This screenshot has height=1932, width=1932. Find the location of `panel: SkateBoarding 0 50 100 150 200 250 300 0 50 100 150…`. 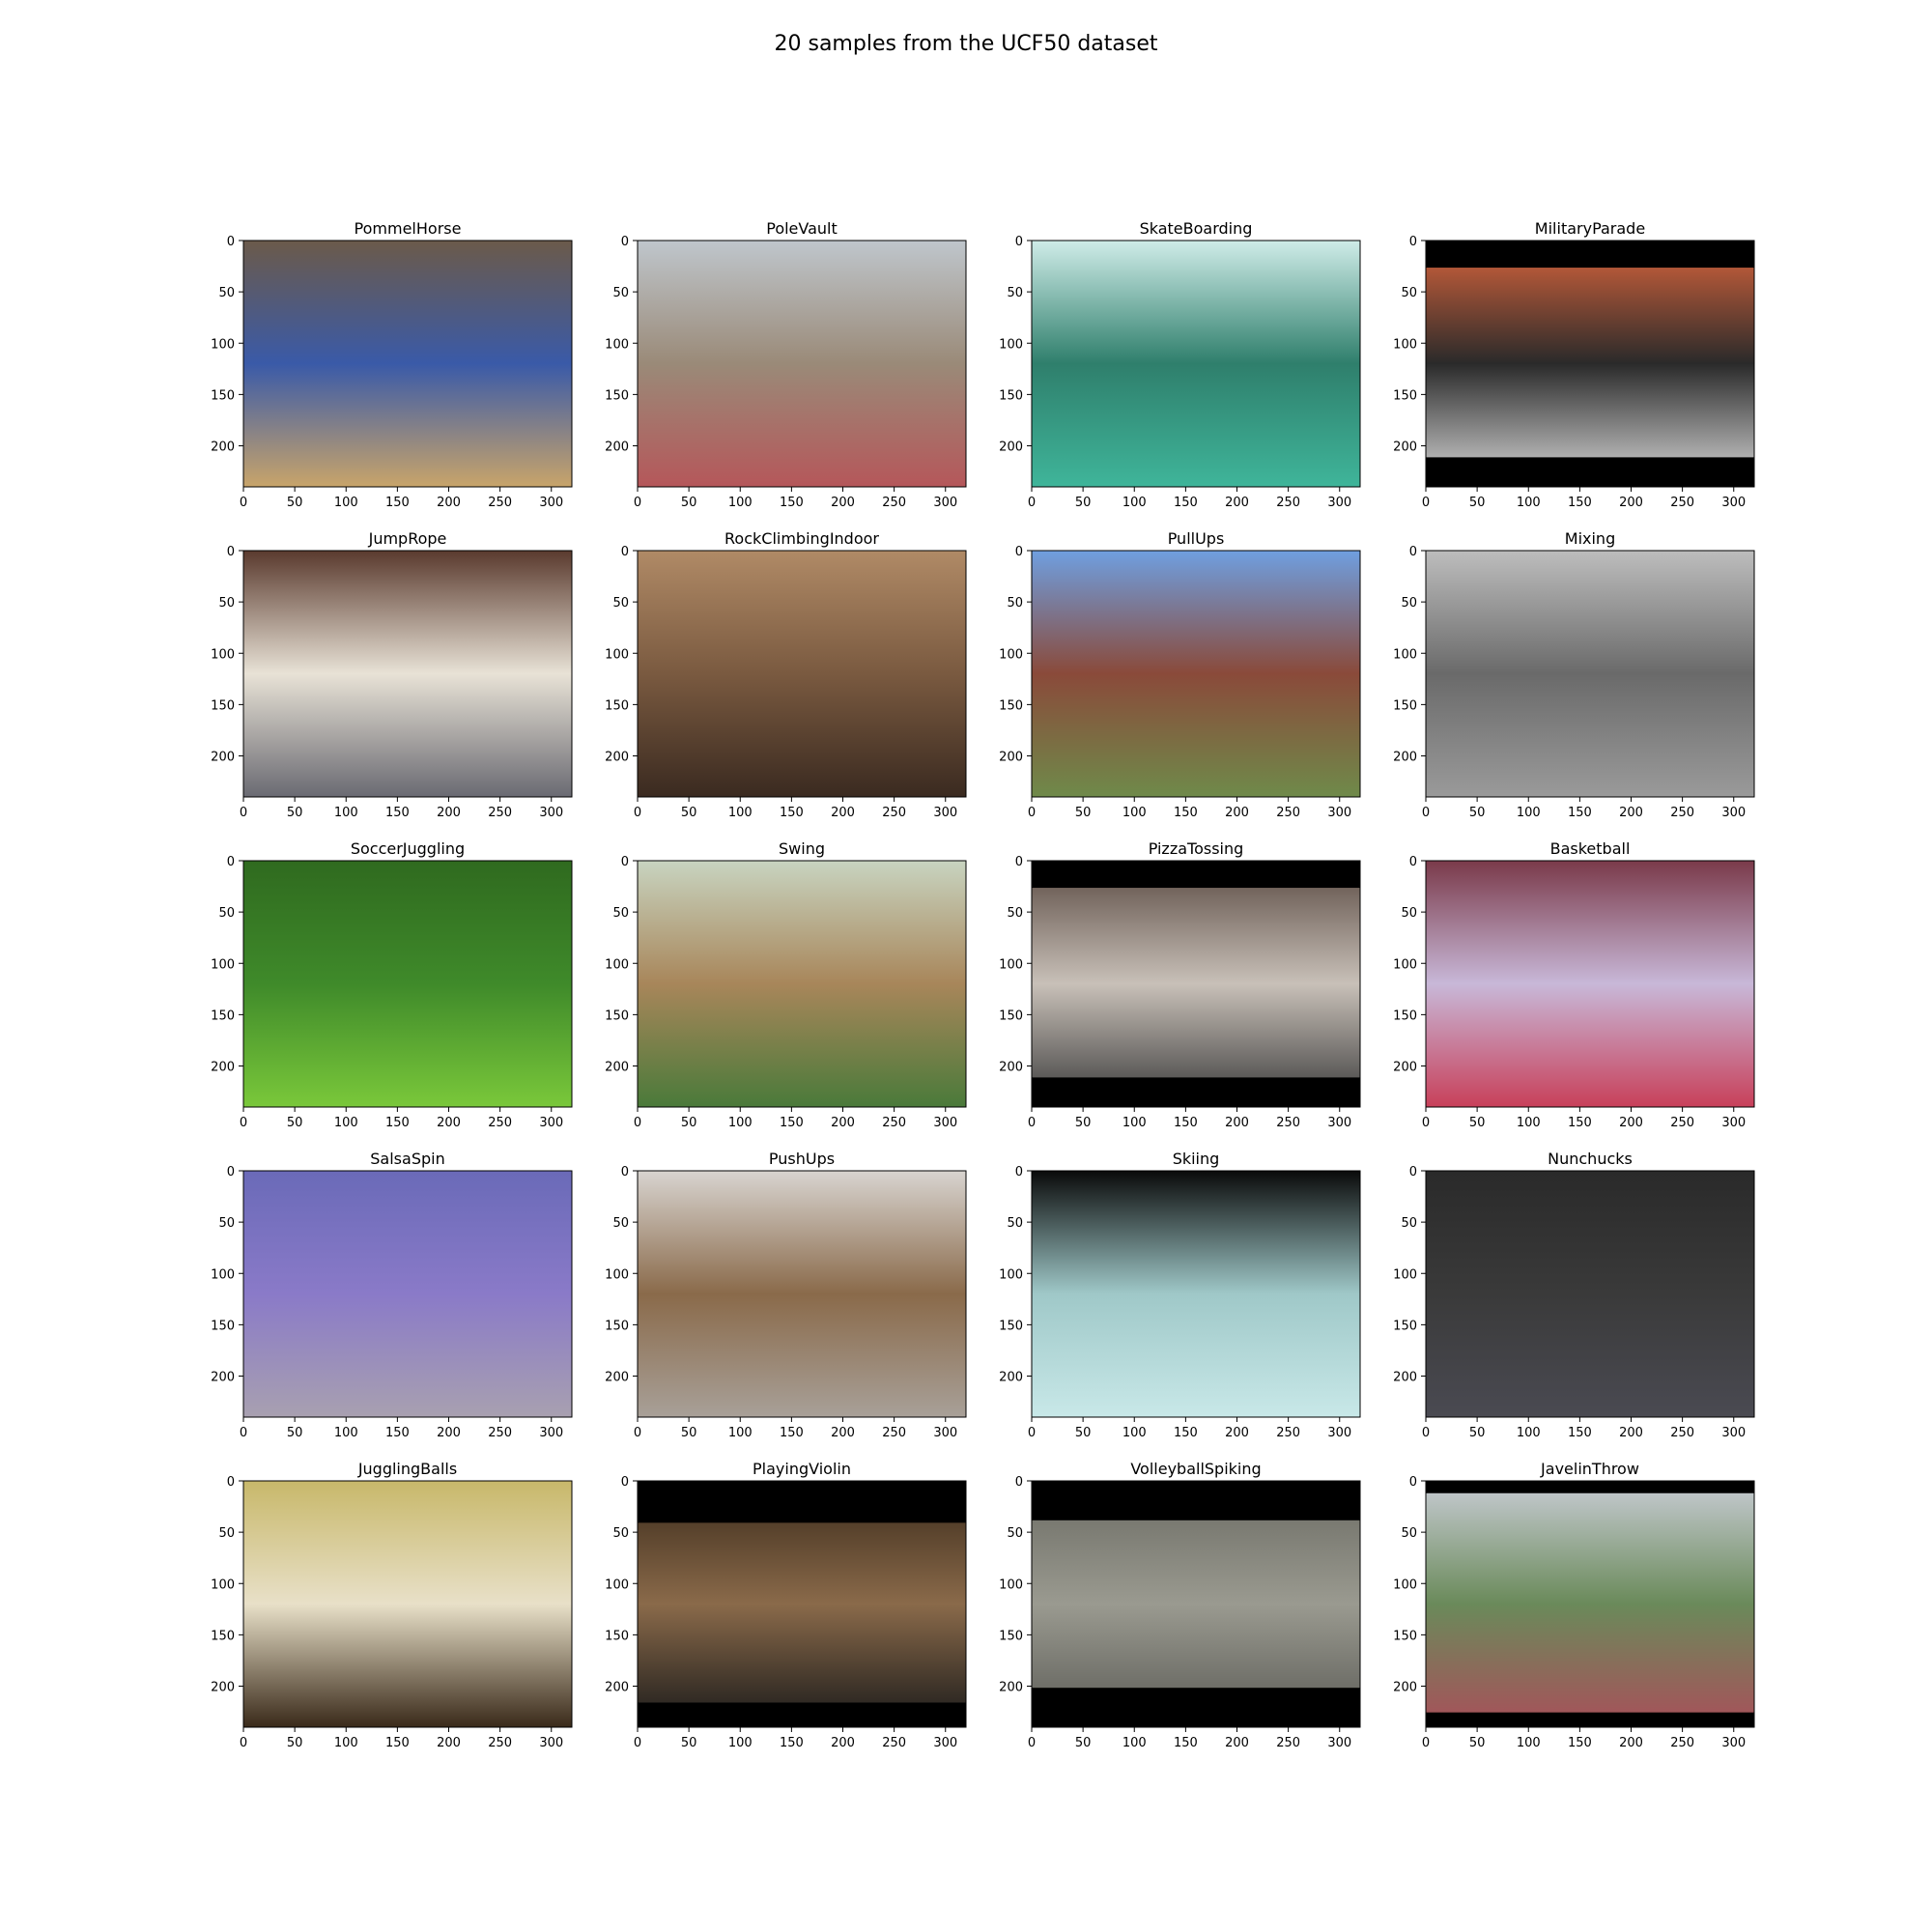

panel: SkateBoarding 0 50 100 150 200 250 300 0 50 100 150… is located at coordinates (1180, 364).